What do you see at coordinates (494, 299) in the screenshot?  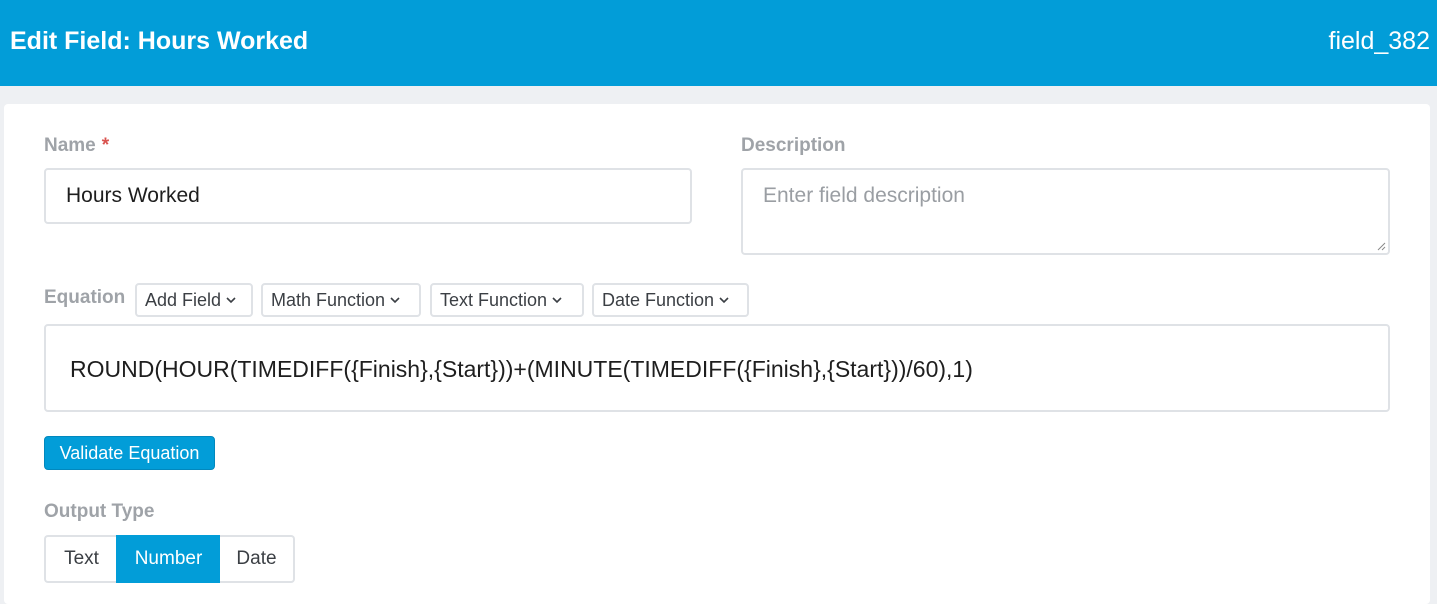 I see `text-function-dropdown-label: Text Function` at bounding box center [494, 299].